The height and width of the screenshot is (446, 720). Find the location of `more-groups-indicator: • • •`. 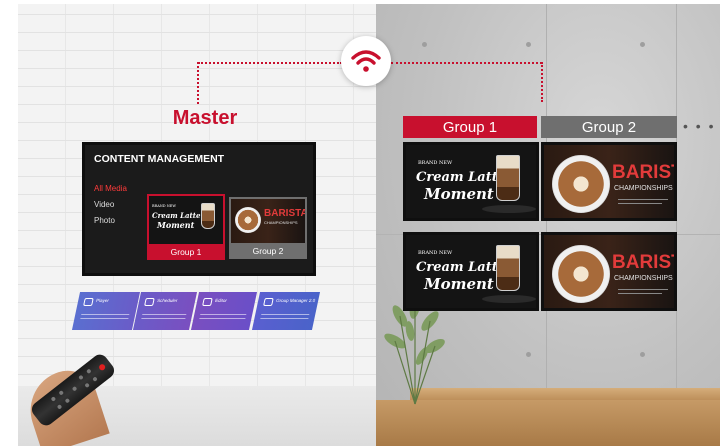

more-groups-indicator: • • • is located at coordinates (699, 126).